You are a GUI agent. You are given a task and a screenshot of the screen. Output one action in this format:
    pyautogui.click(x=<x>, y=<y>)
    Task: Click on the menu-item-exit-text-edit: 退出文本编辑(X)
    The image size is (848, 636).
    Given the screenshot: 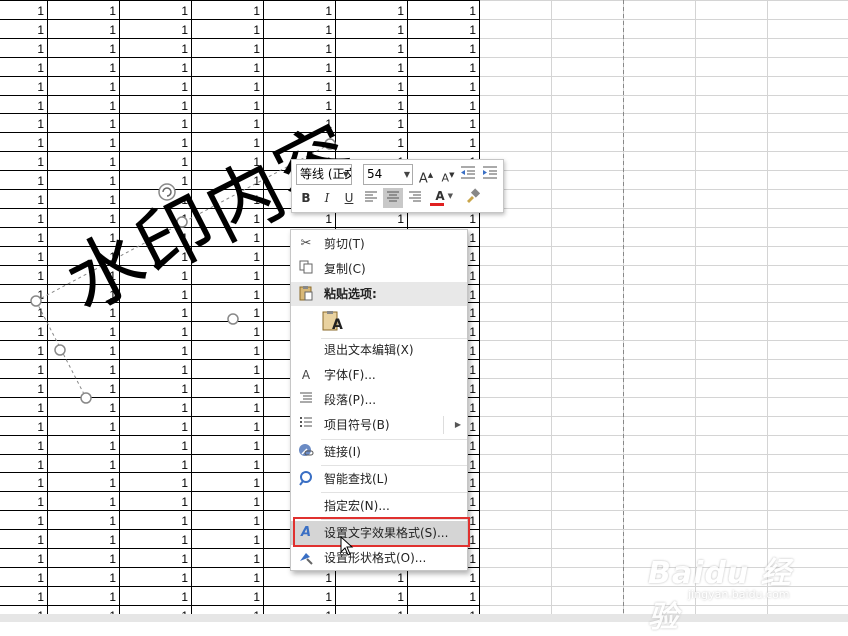 What is the action you would take?
    pyautogui.click(x=379, y=350)
    